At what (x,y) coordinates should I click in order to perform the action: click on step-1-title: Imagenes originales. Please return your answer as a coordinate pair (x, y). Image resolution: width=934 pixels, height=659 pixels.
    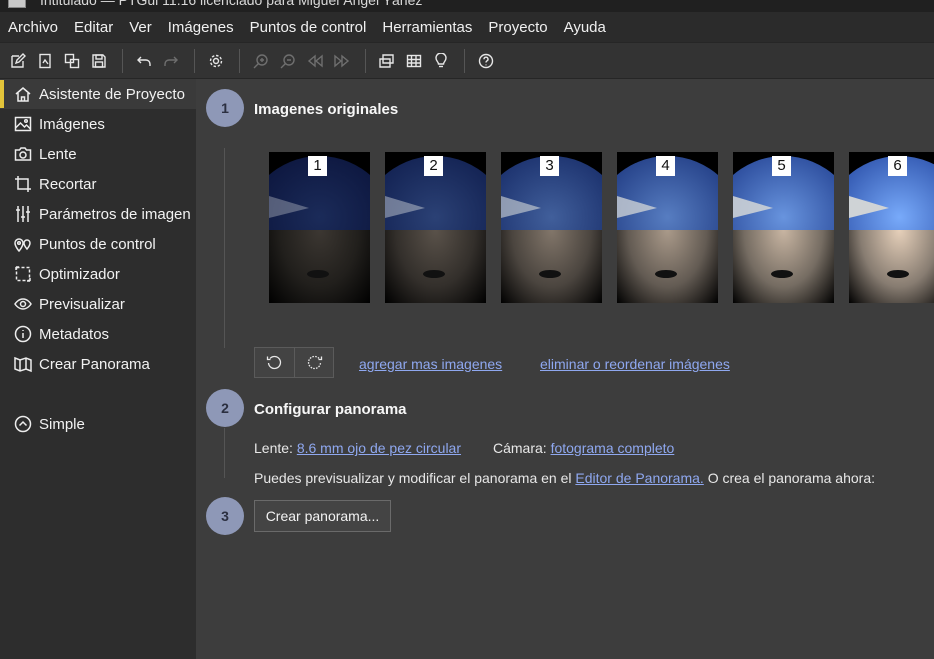
    Looking at the image, I should click on (326, 109).